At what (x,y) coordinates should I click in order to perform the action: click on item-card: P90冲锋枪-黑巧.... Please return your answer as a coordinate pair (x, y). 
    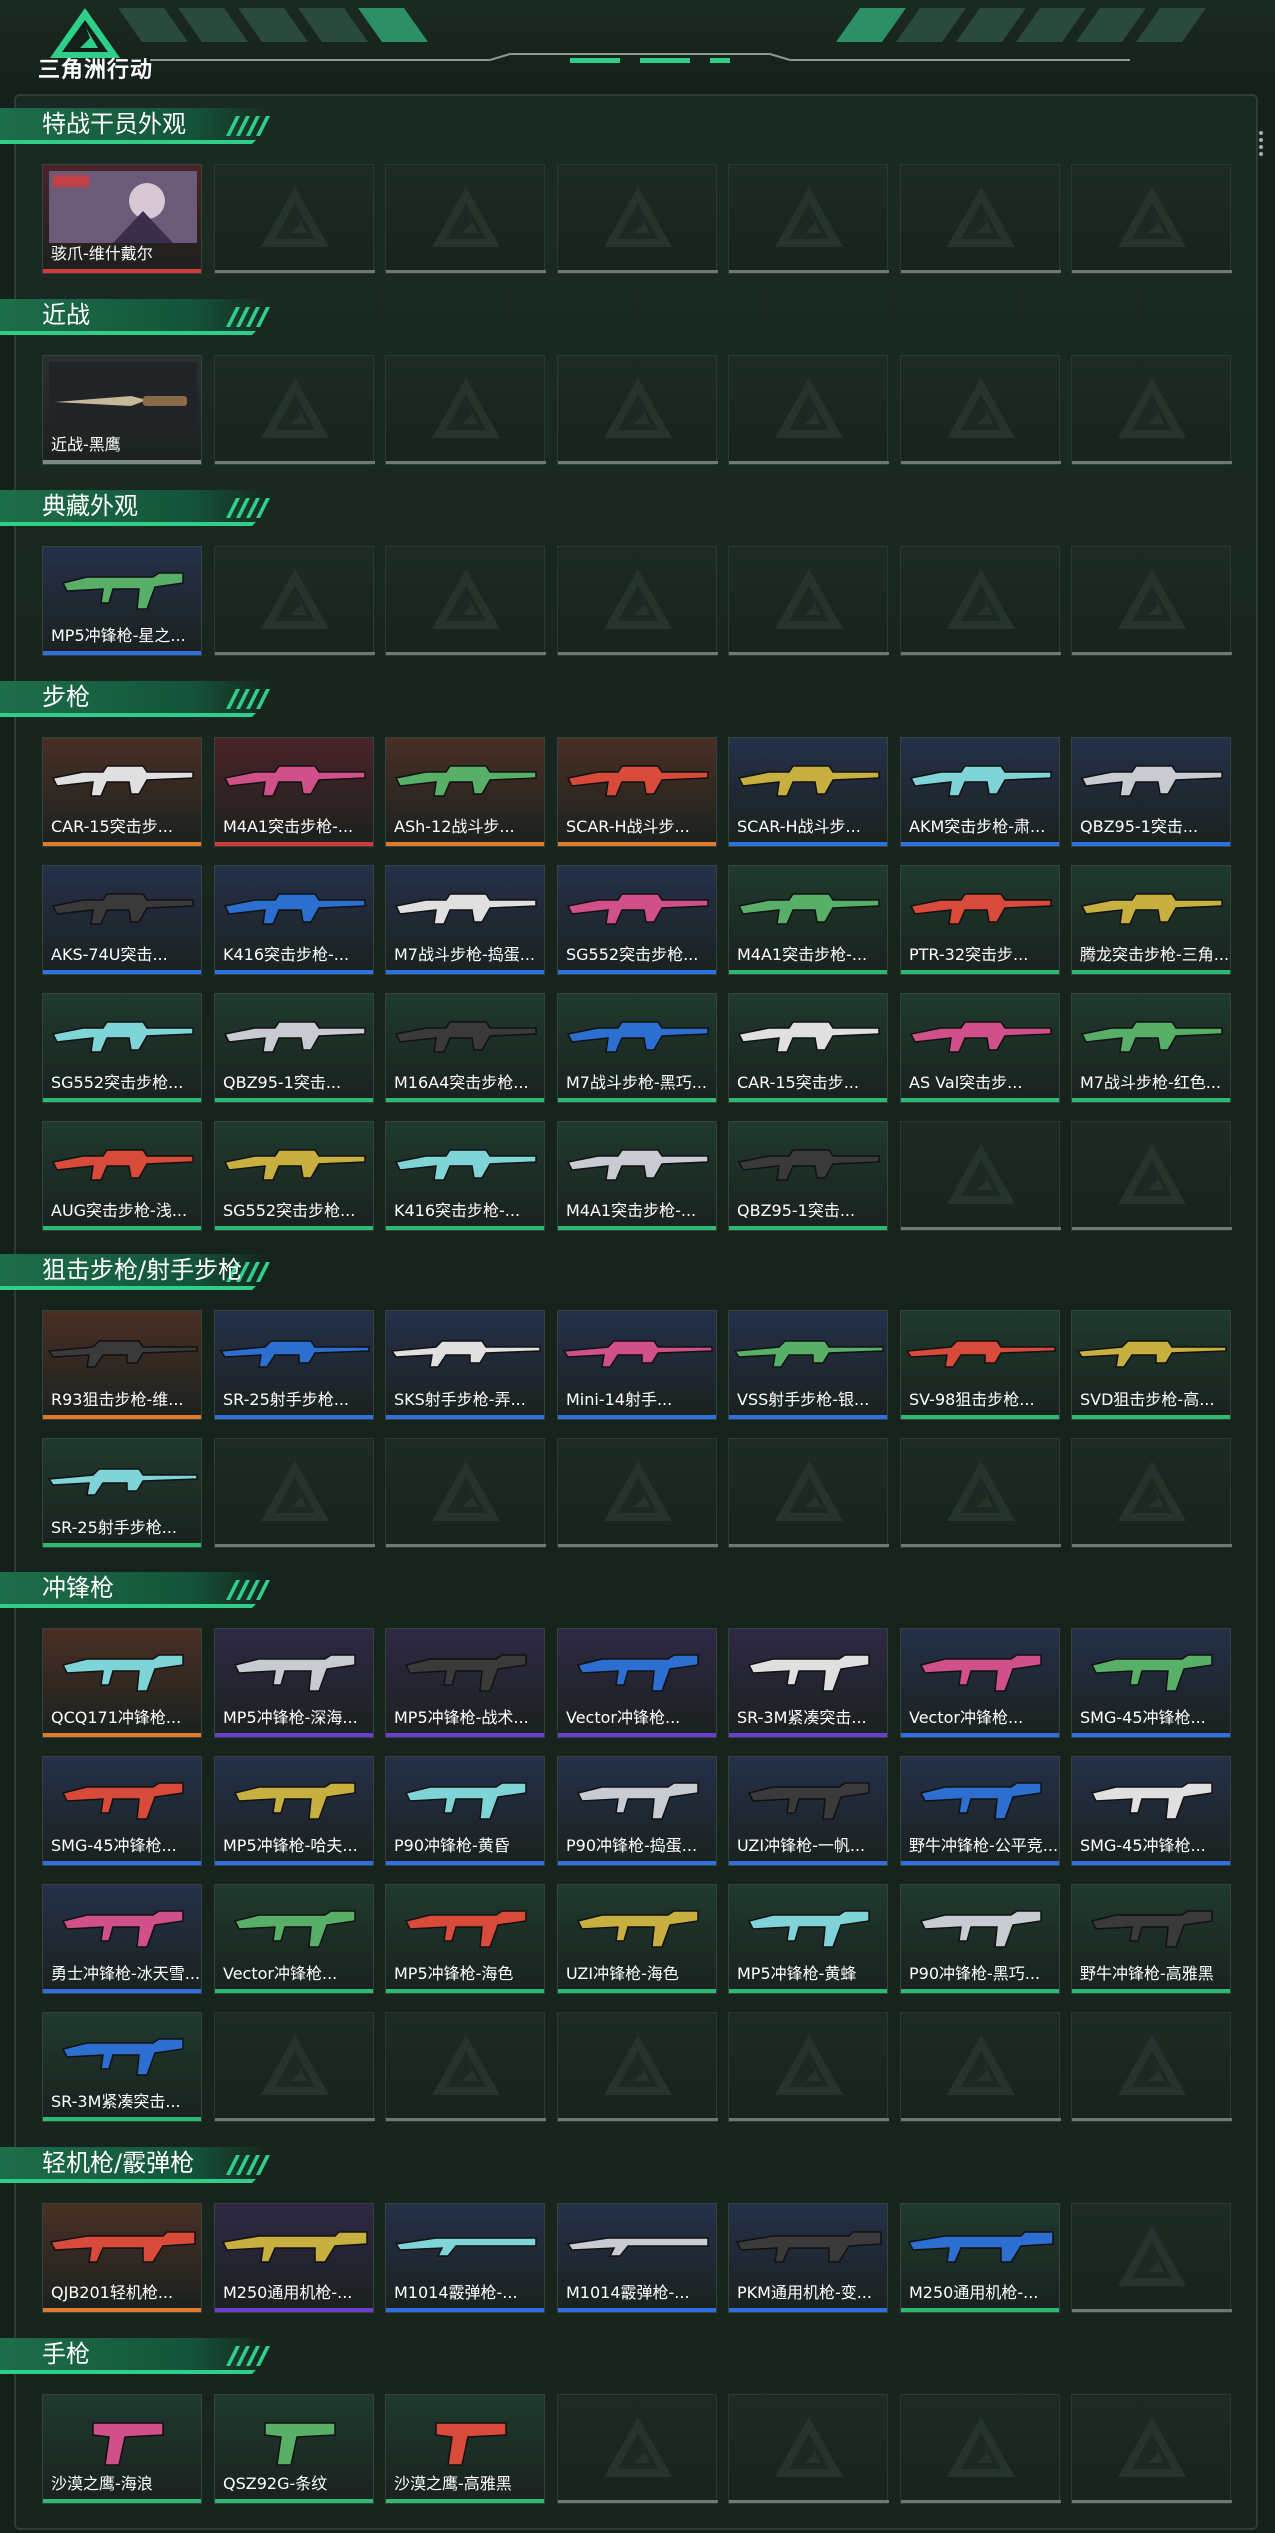
    Looking at the image, I should click on (980, 1939).